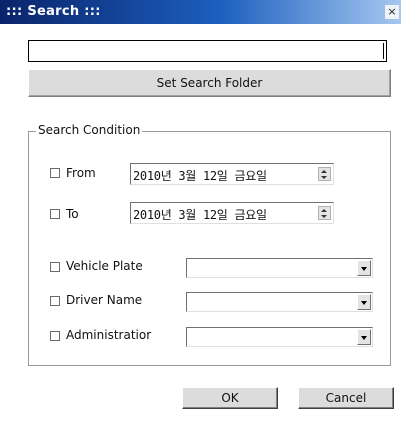  What do you see at coordinates (89, 130) in the screenshot?
I see `search-condition-label: Search Condition` at bounding box center [89, 130].